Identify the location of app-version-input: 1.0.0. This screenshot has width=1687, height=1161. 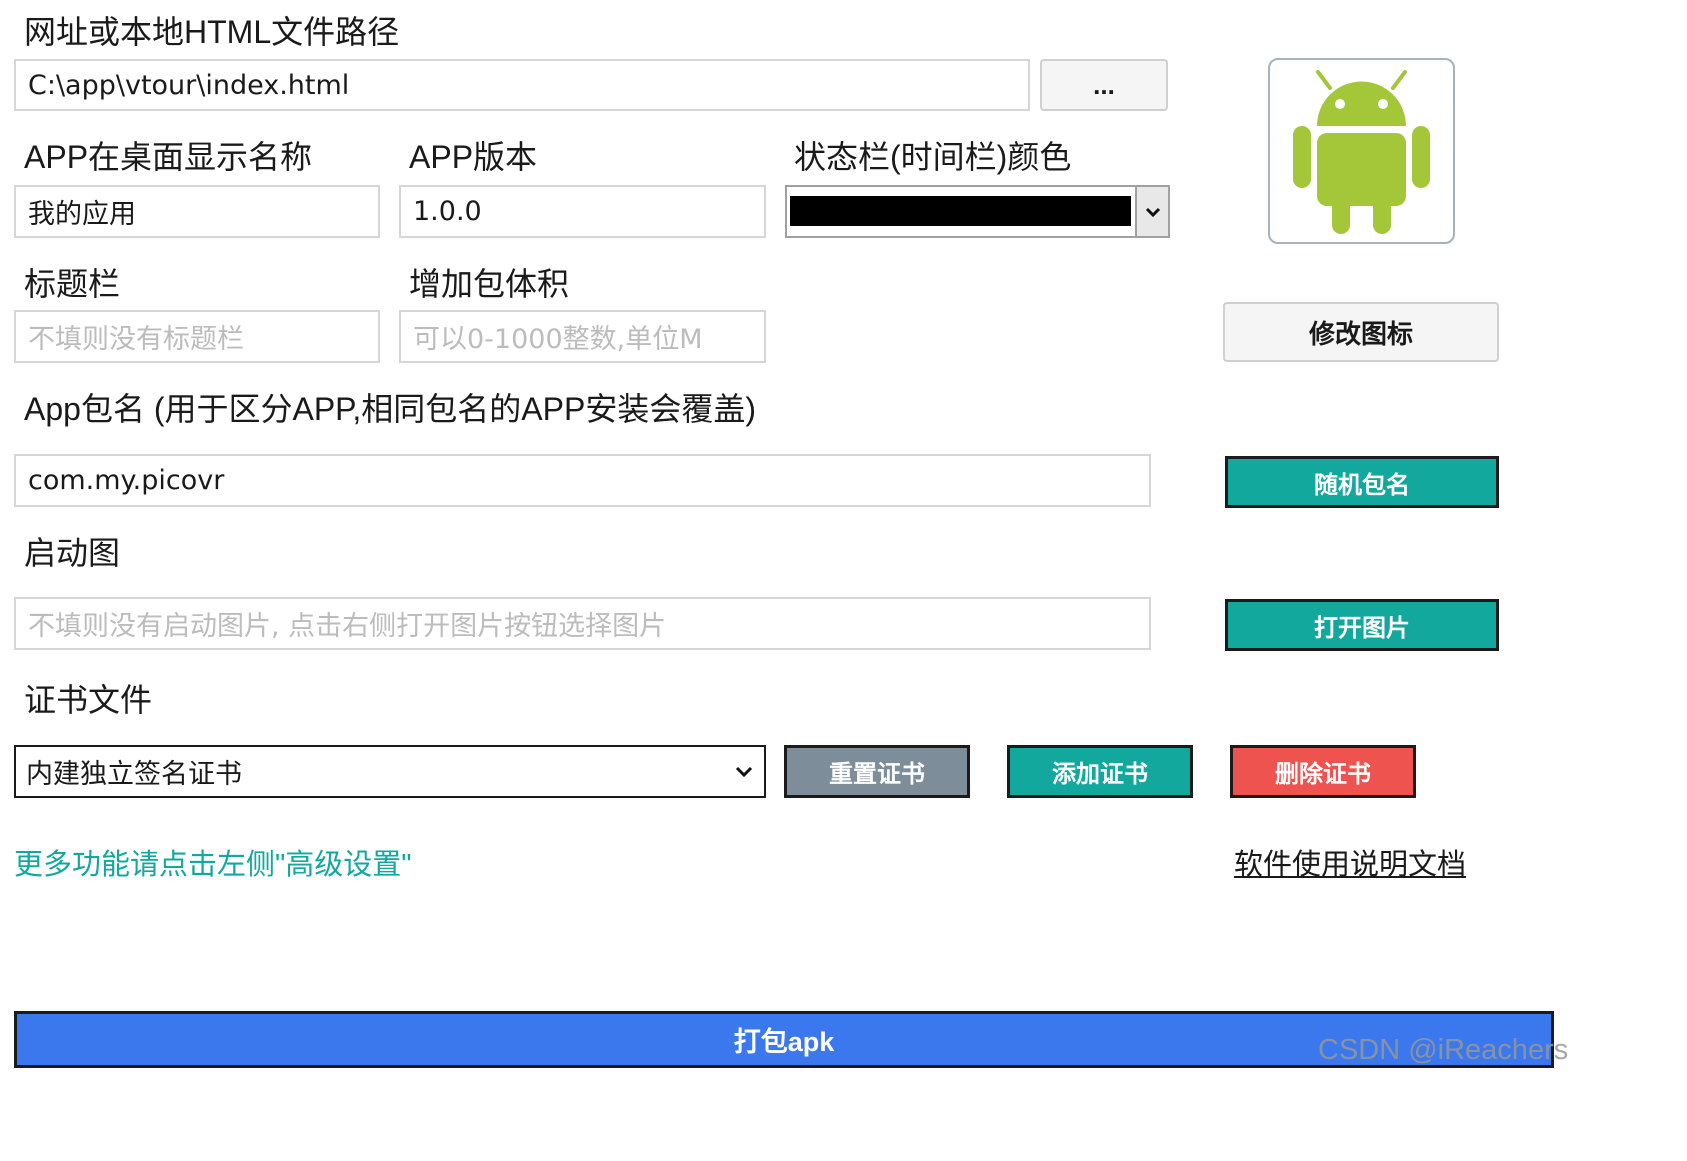
(582, 211).